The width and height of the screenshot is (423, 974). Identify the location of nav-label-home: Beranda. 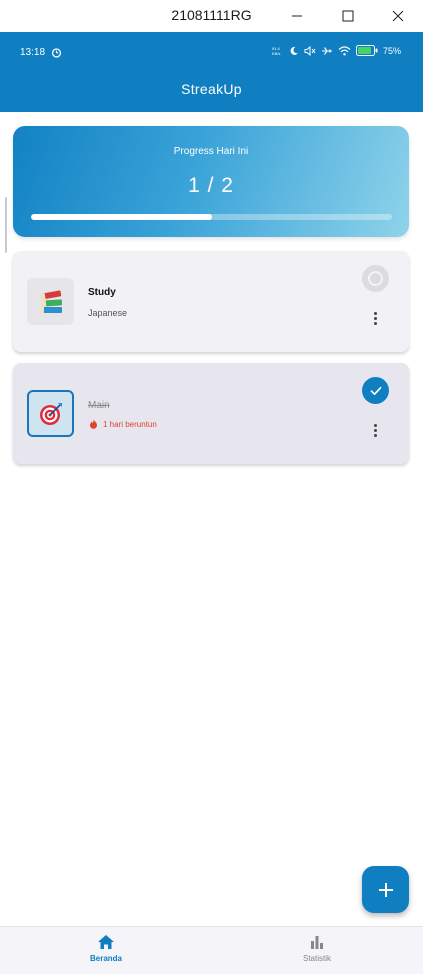
(105, 958).